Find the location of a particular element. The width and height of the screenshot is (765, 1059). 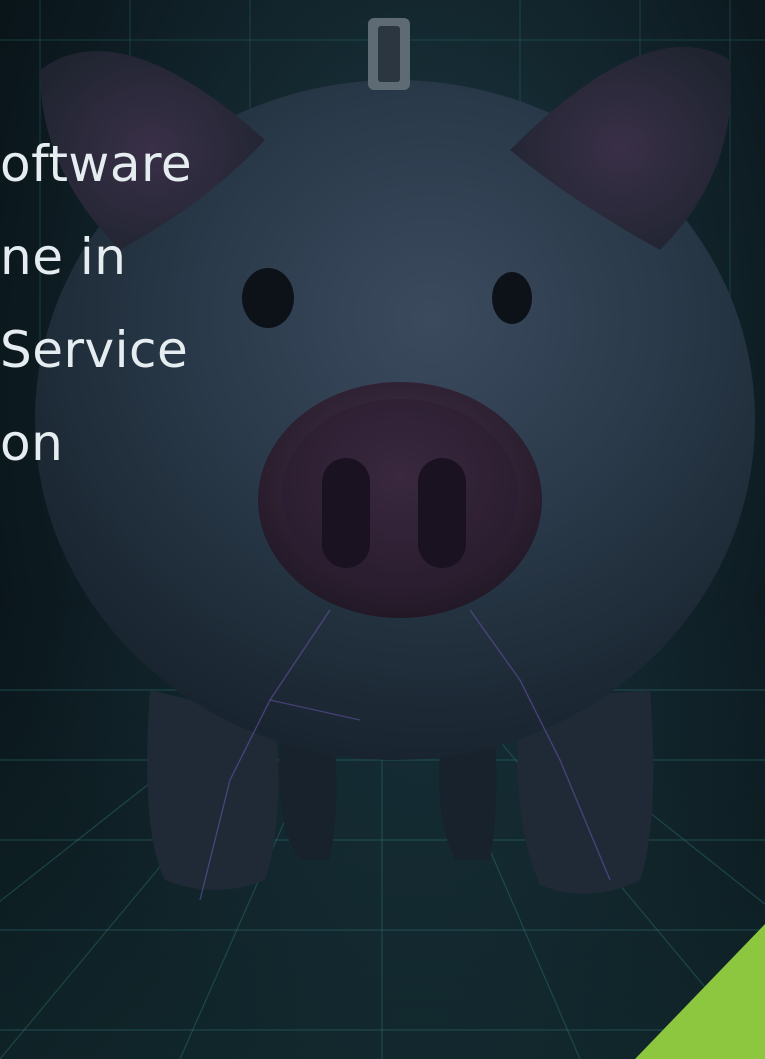

accent-corner-triangle is located at coordinates (700, 991).